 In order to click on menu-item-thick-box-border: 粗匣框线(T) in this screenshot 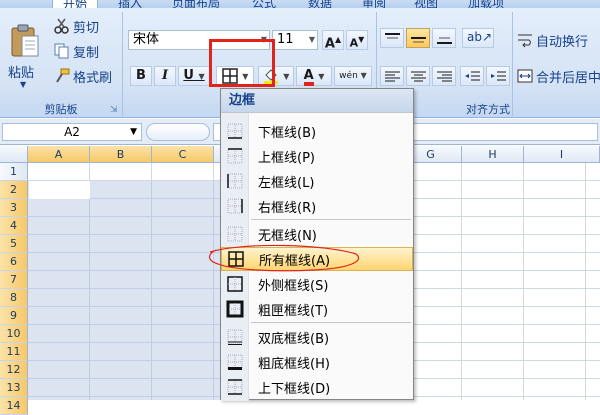, I will do `click(317, 309)`.